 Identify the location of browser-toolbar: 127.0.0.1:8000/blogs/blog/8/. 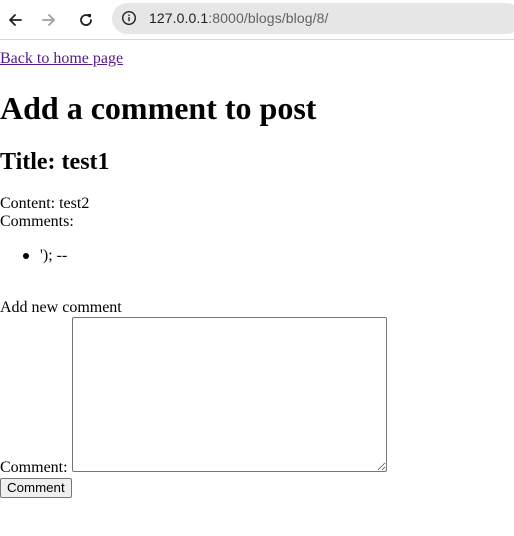
(257, 20).